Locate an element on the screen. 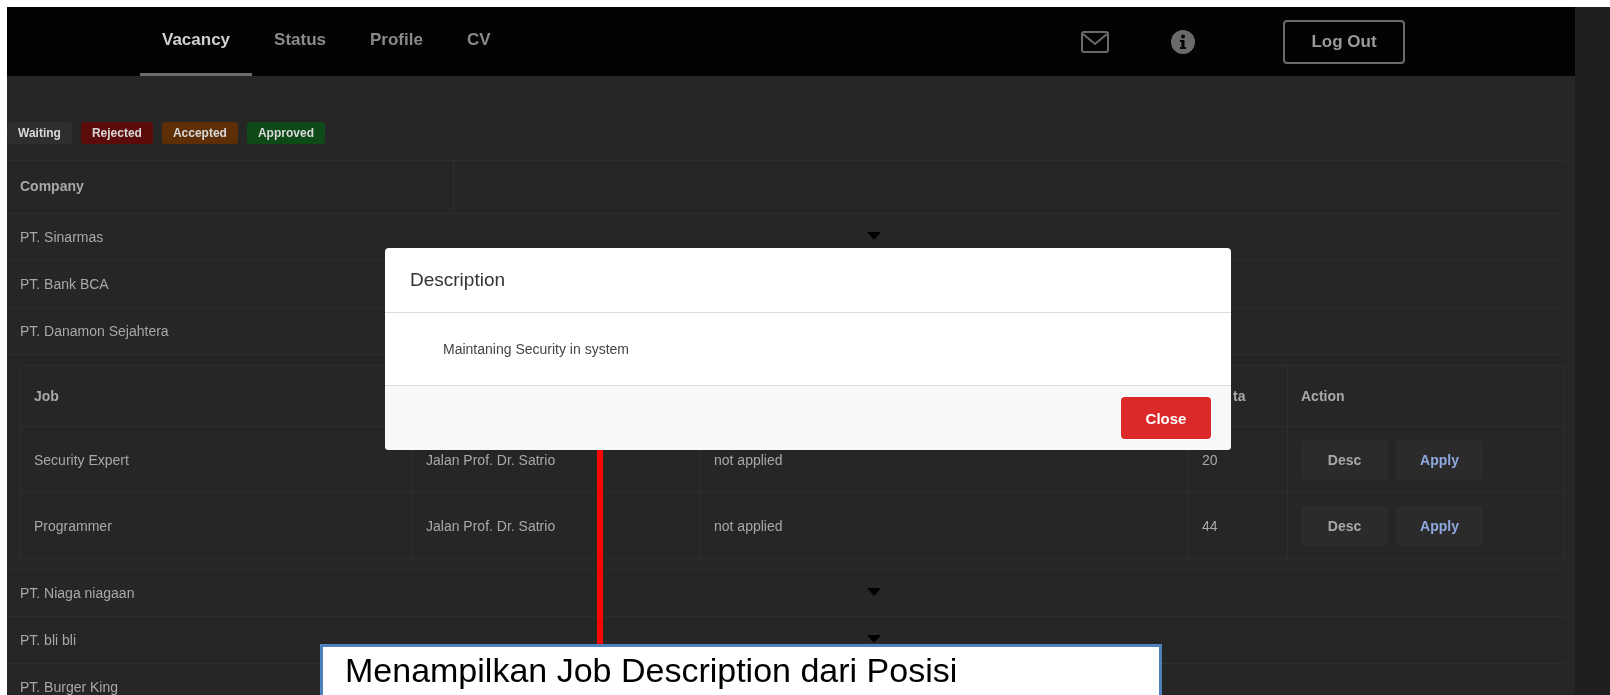  column-header: Company is located at coordinates (230, 187).